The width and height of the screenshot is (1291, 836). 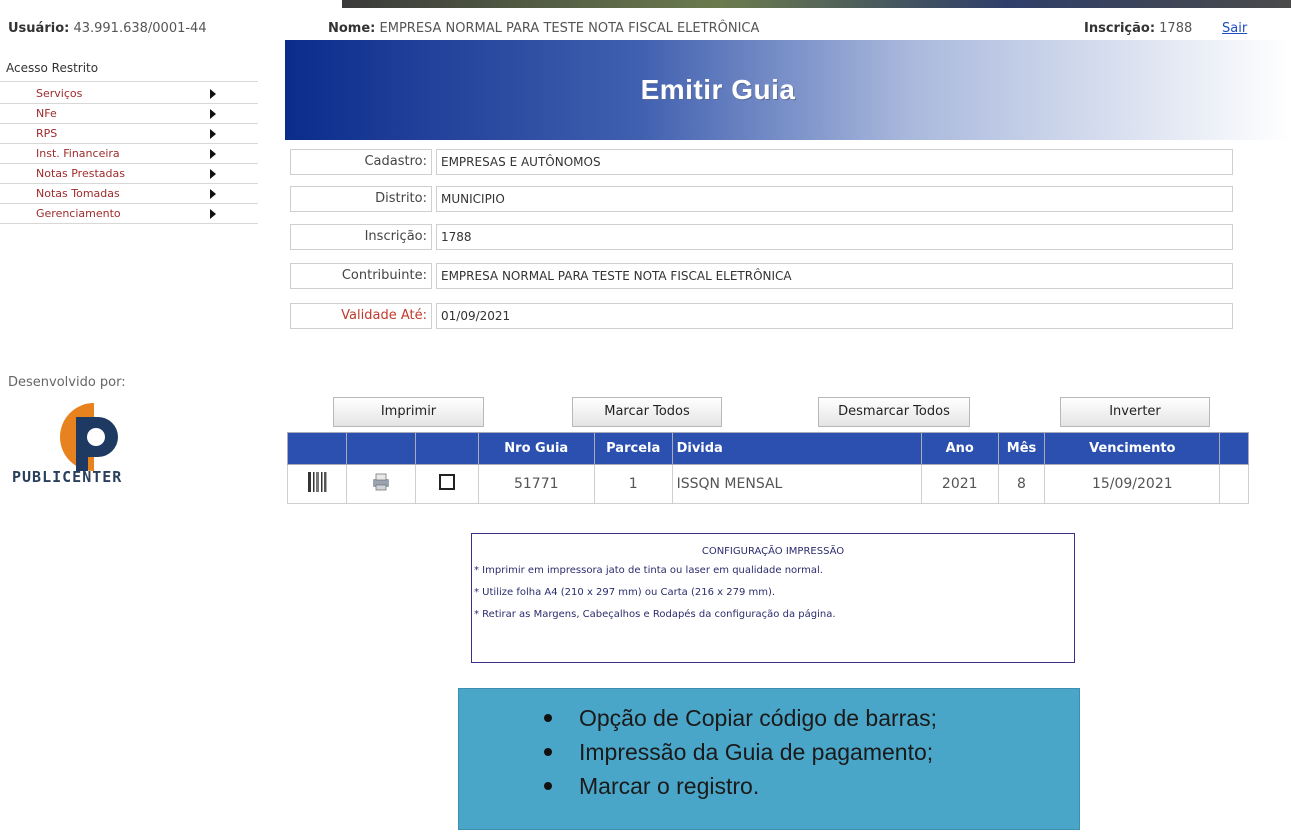 I want to click on contribuinte-label: Contribuinte:, so click(x=361, y=276).